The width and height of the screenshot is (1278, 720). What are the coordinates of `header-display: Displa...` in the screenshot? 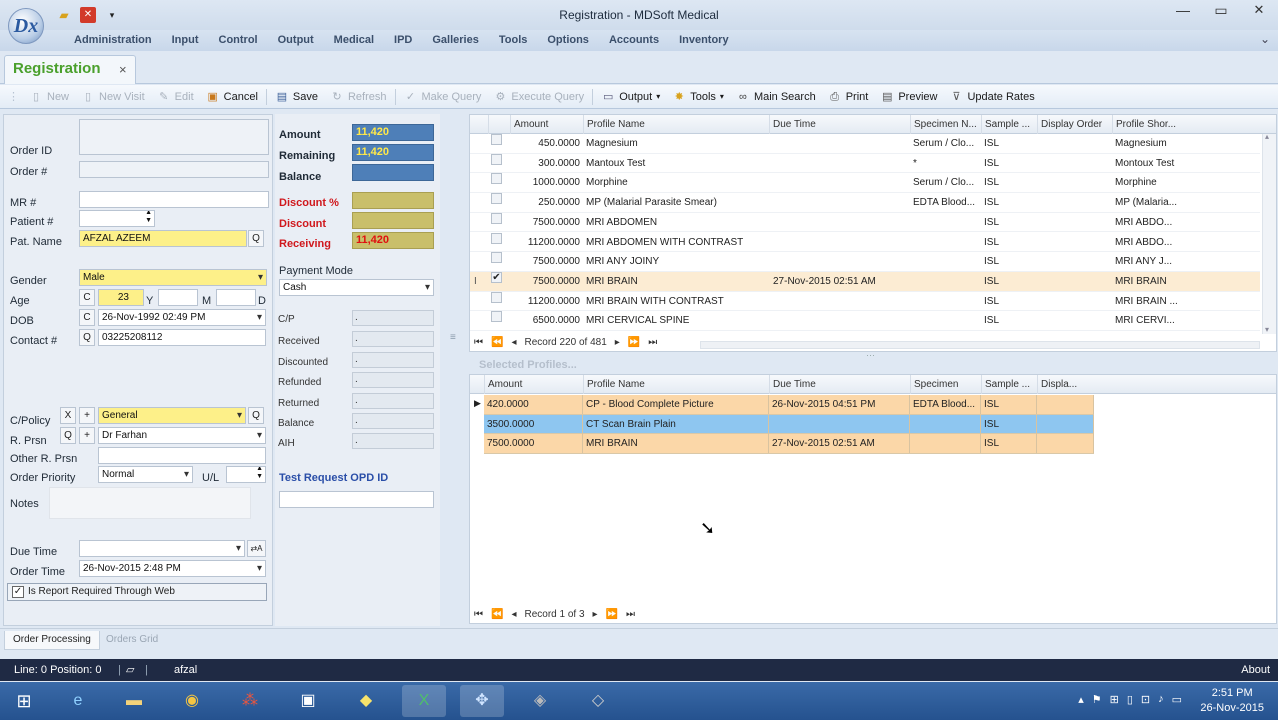 It's located at (1065, 384).